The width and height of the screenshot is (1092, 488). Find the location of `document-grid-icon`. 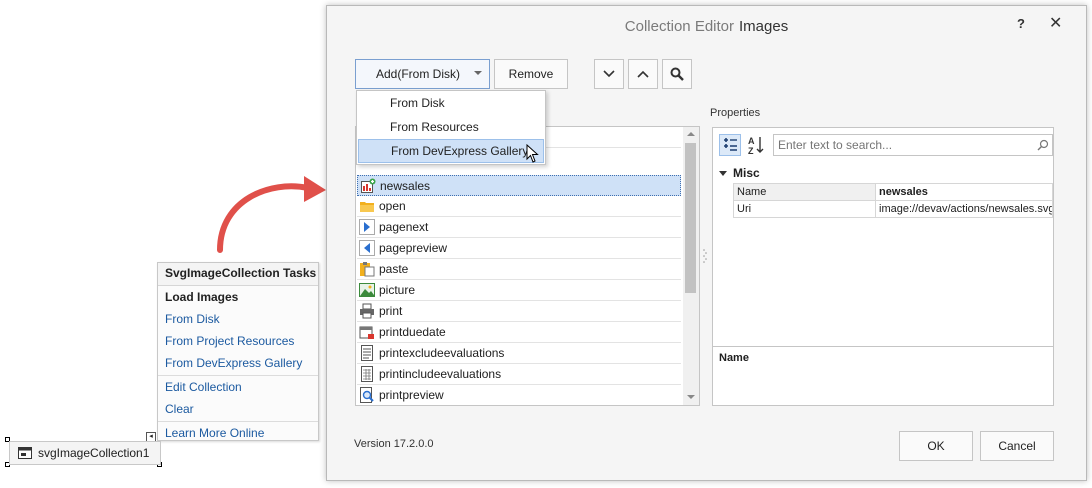

document-grid-icon is located at coordinates (367, 374).